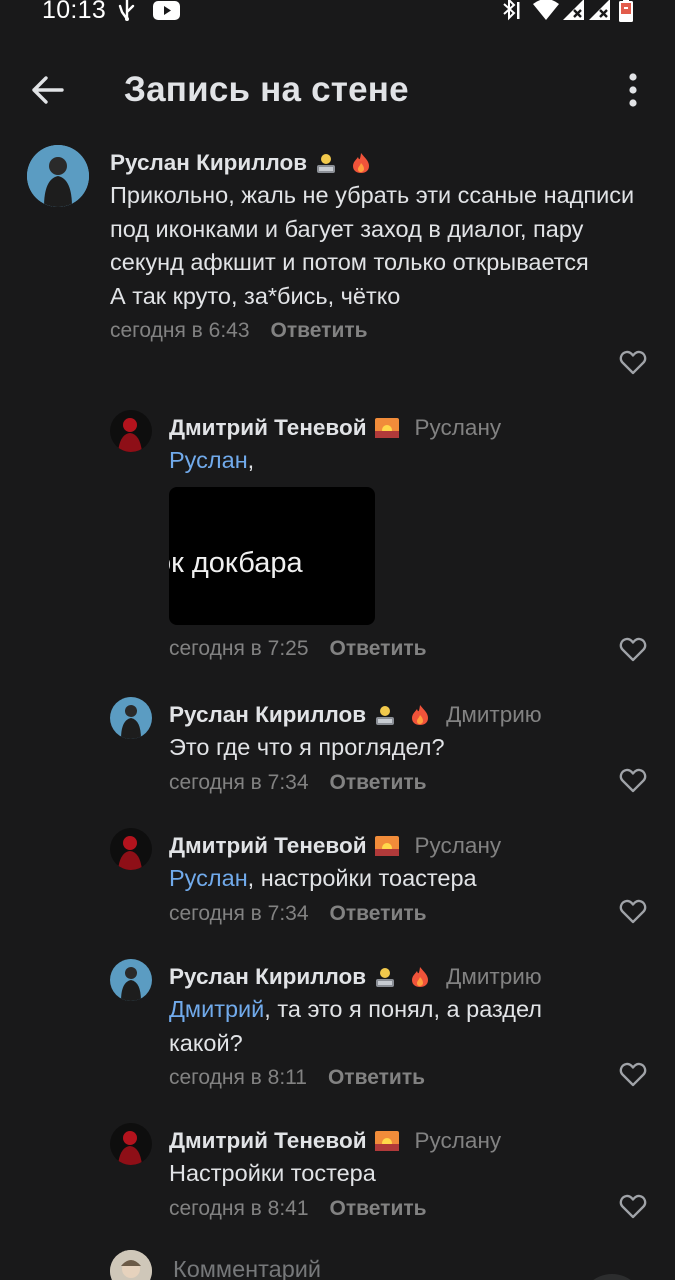 This screenshot has width=675, height=1280. Describe the element at coordinates (323, 878) in the screenshot. I see `comment-text: Руслан, настройки тоастера` at that location.